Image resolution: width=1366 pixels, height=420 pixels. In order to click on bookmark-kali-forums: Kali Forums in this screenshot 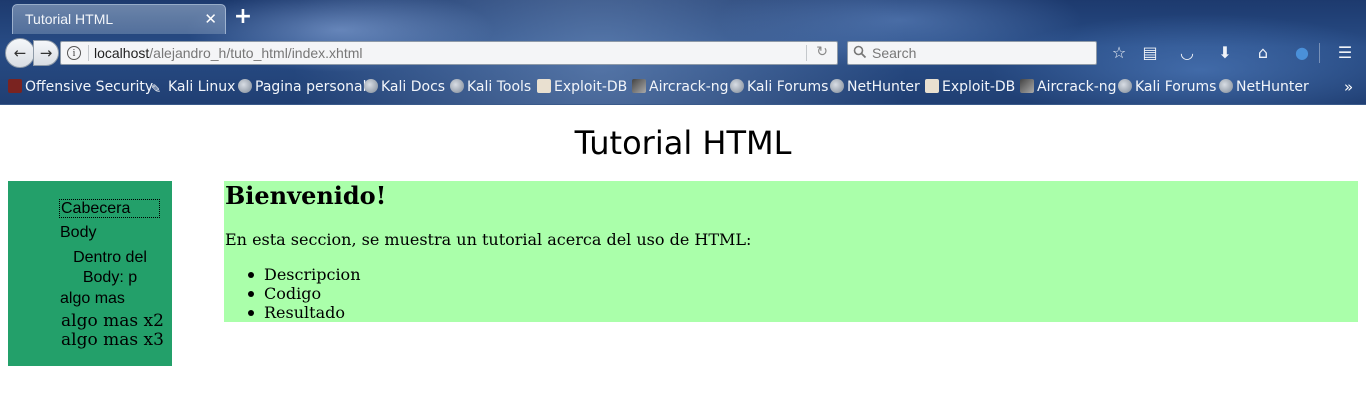, I will do `click(779, 87)`.